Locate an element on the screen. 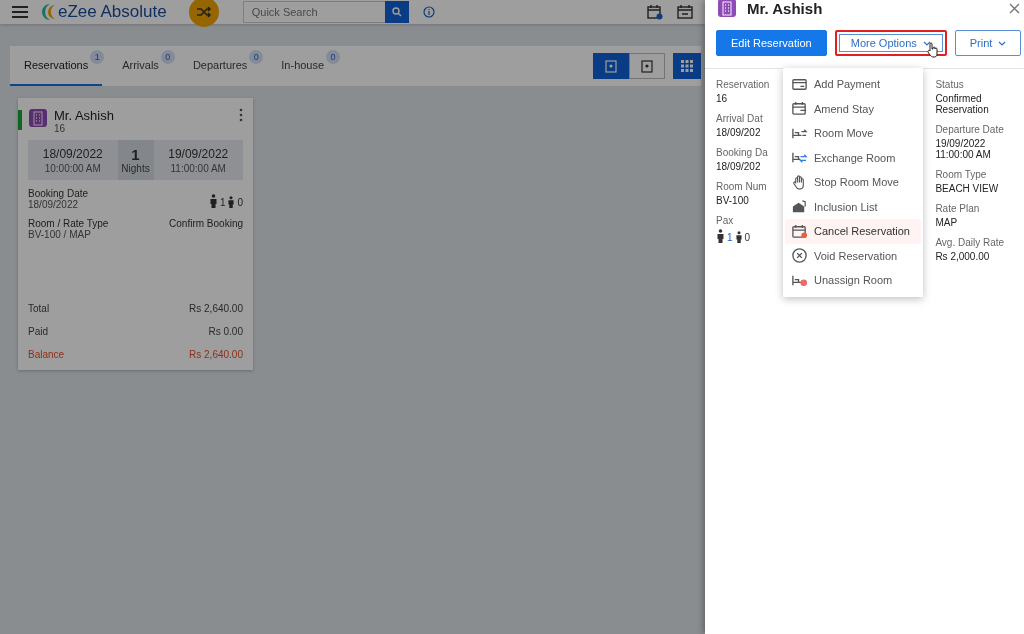  search-button is located at coordinates (396, 12).